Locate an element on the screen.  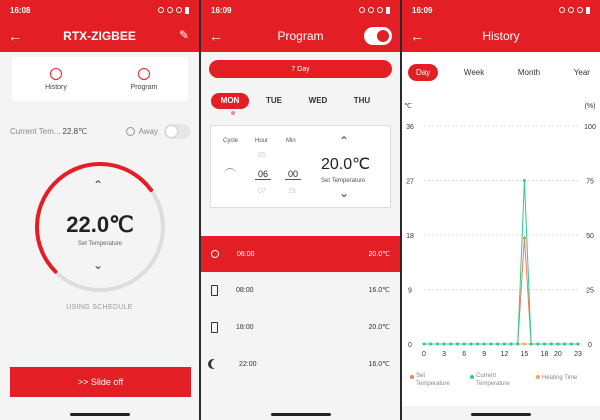
y-tick-label-right: 50 is located at coordinates (590, 236).